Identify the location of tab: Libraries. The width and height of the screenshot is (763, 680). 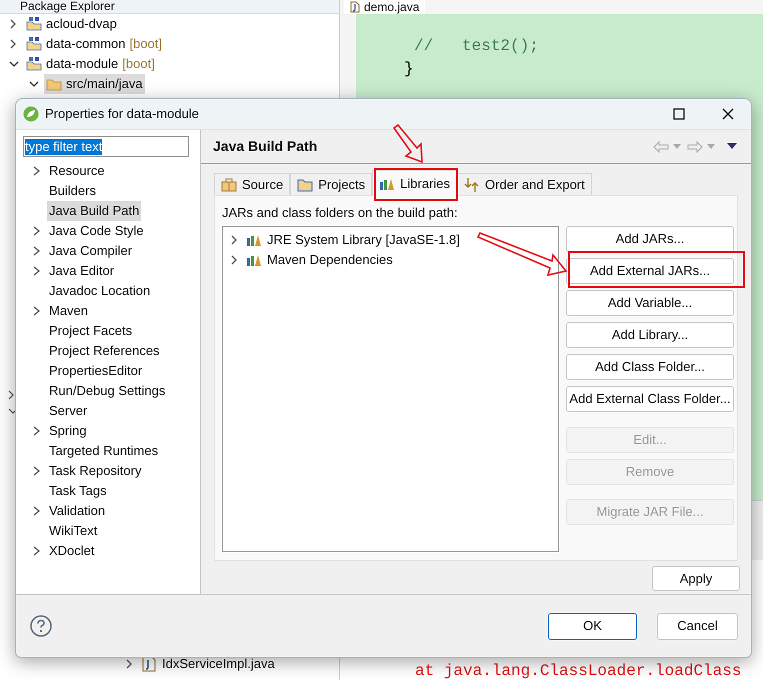
(415, 183).